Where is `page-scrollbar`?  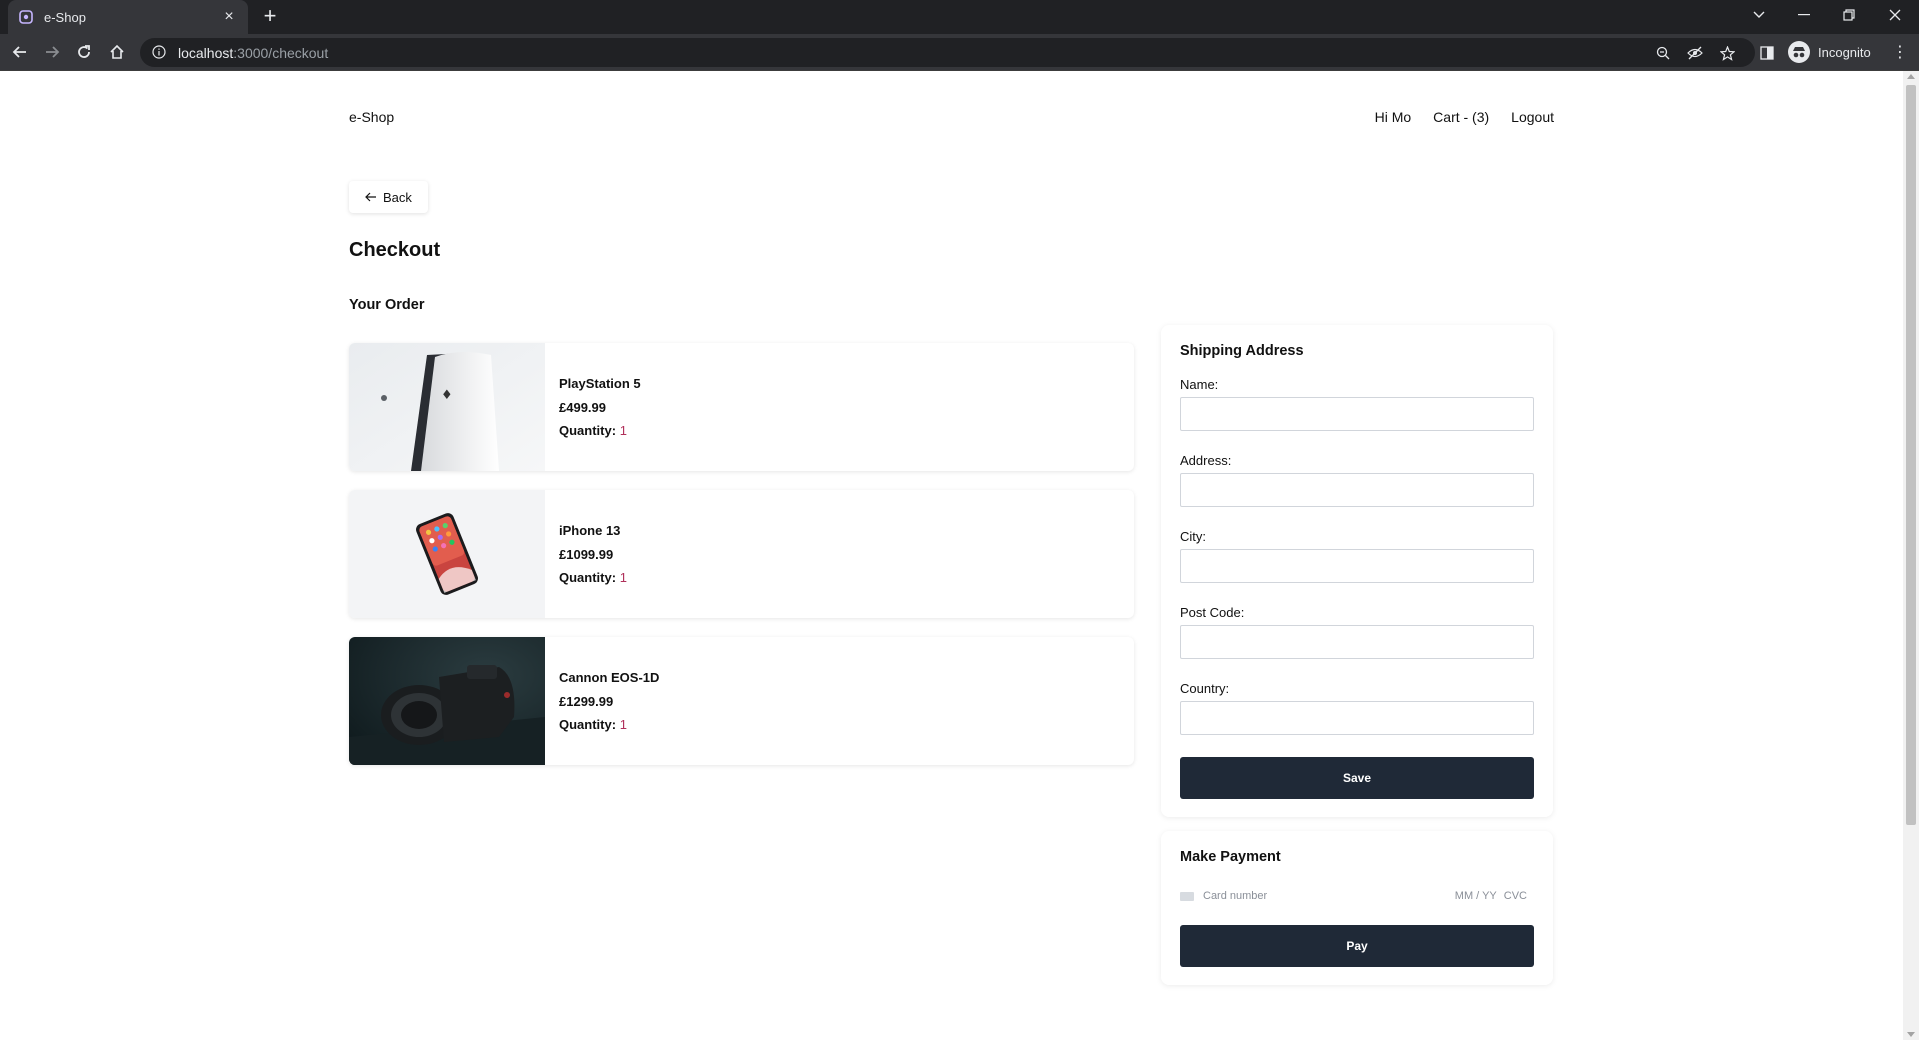
page-scrollbar is located at coordinates (1911, 555).